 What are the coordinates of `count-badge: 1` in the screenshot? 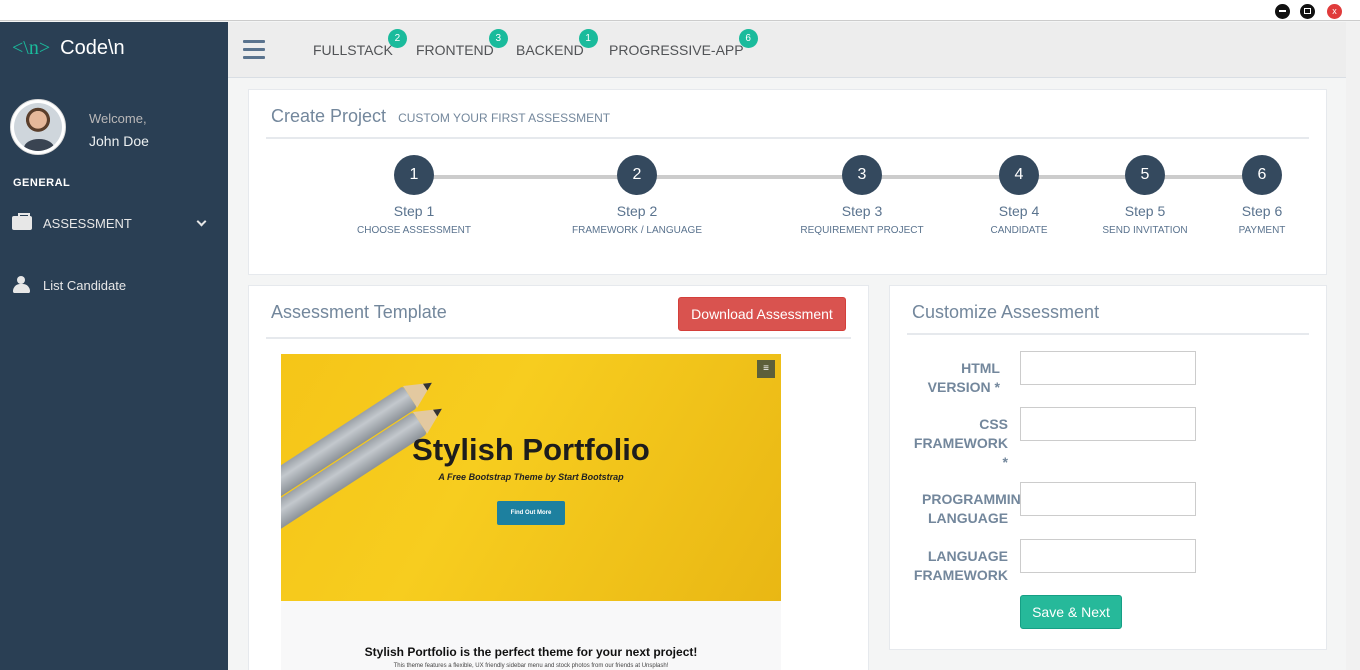 It's located at (588, 38).